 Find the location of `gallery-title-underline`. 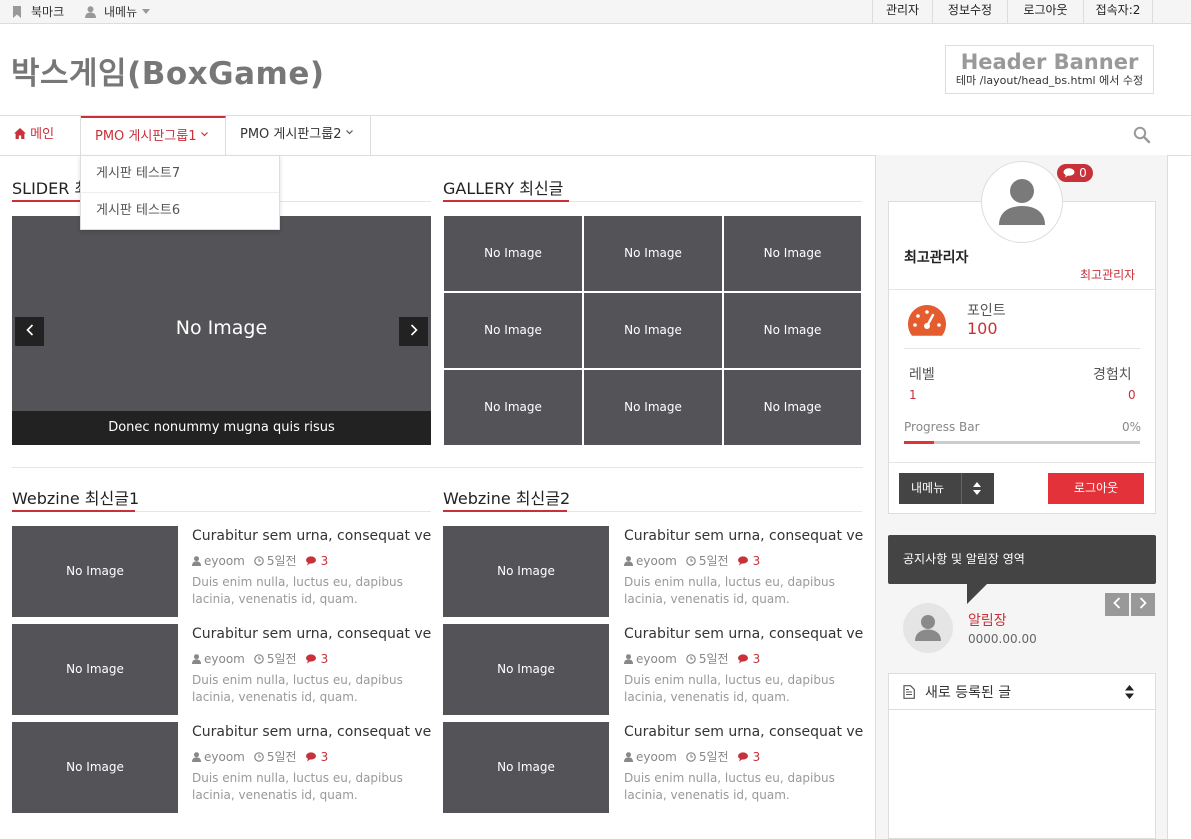

gallery-title-underline is located at coordinates (506, 201).